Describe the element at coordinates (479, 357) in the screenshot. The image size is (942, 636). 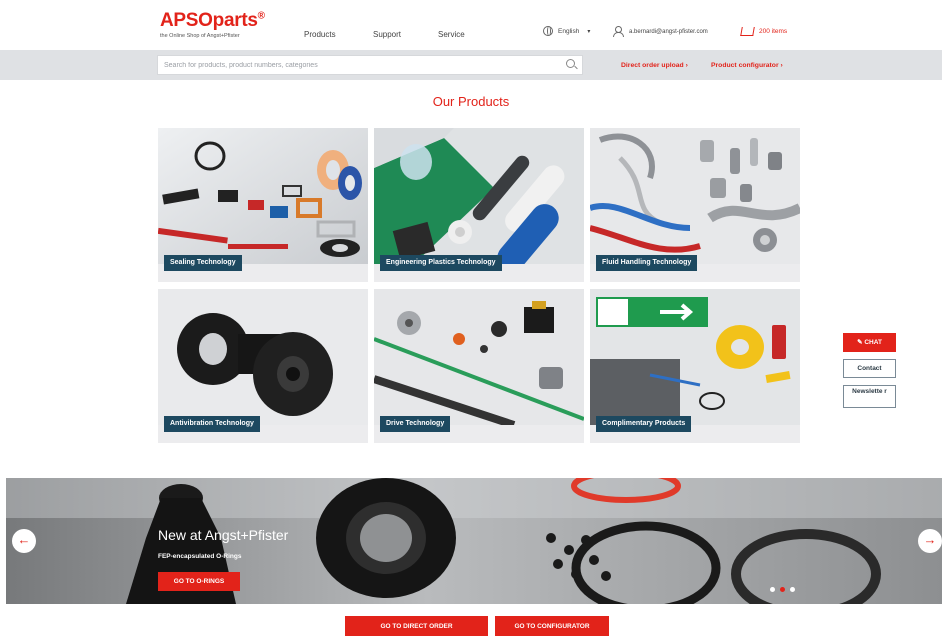
I see `drive-image` at that location.